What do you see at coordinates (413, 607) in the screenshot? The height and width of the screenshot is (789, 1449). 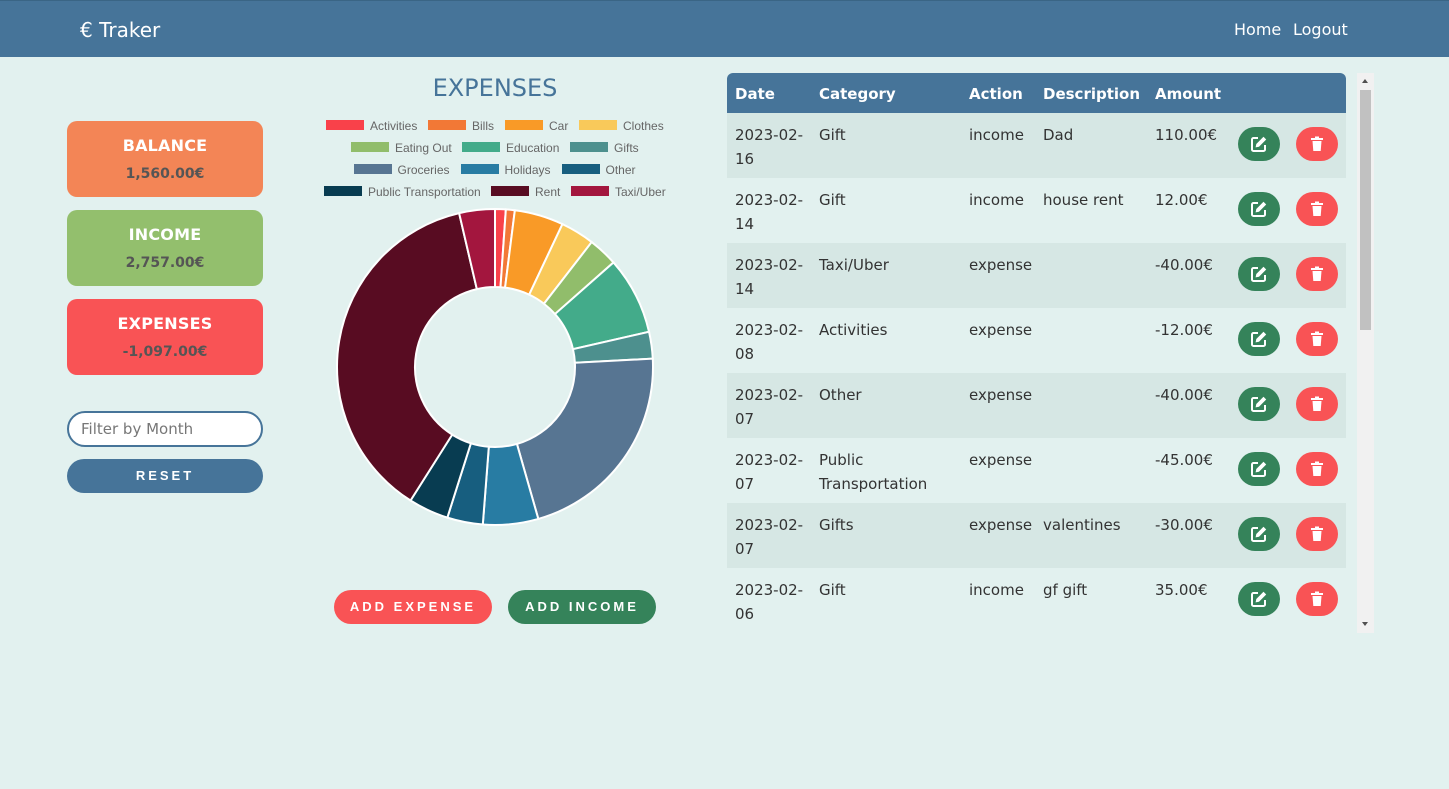 I see `add-expense-button: ADD EXPENSE` at bounding box center [413, 607].